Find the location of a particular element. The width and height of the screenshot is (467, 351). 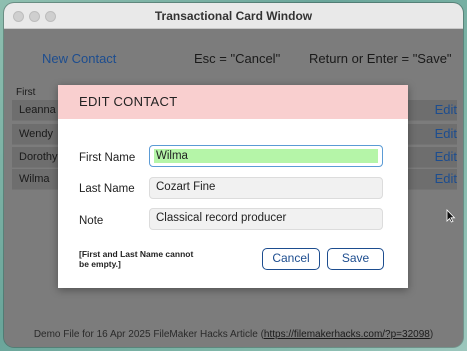

validation-warning: [First and Last Name cannot be empty.] is located at coordinates (154, 259).